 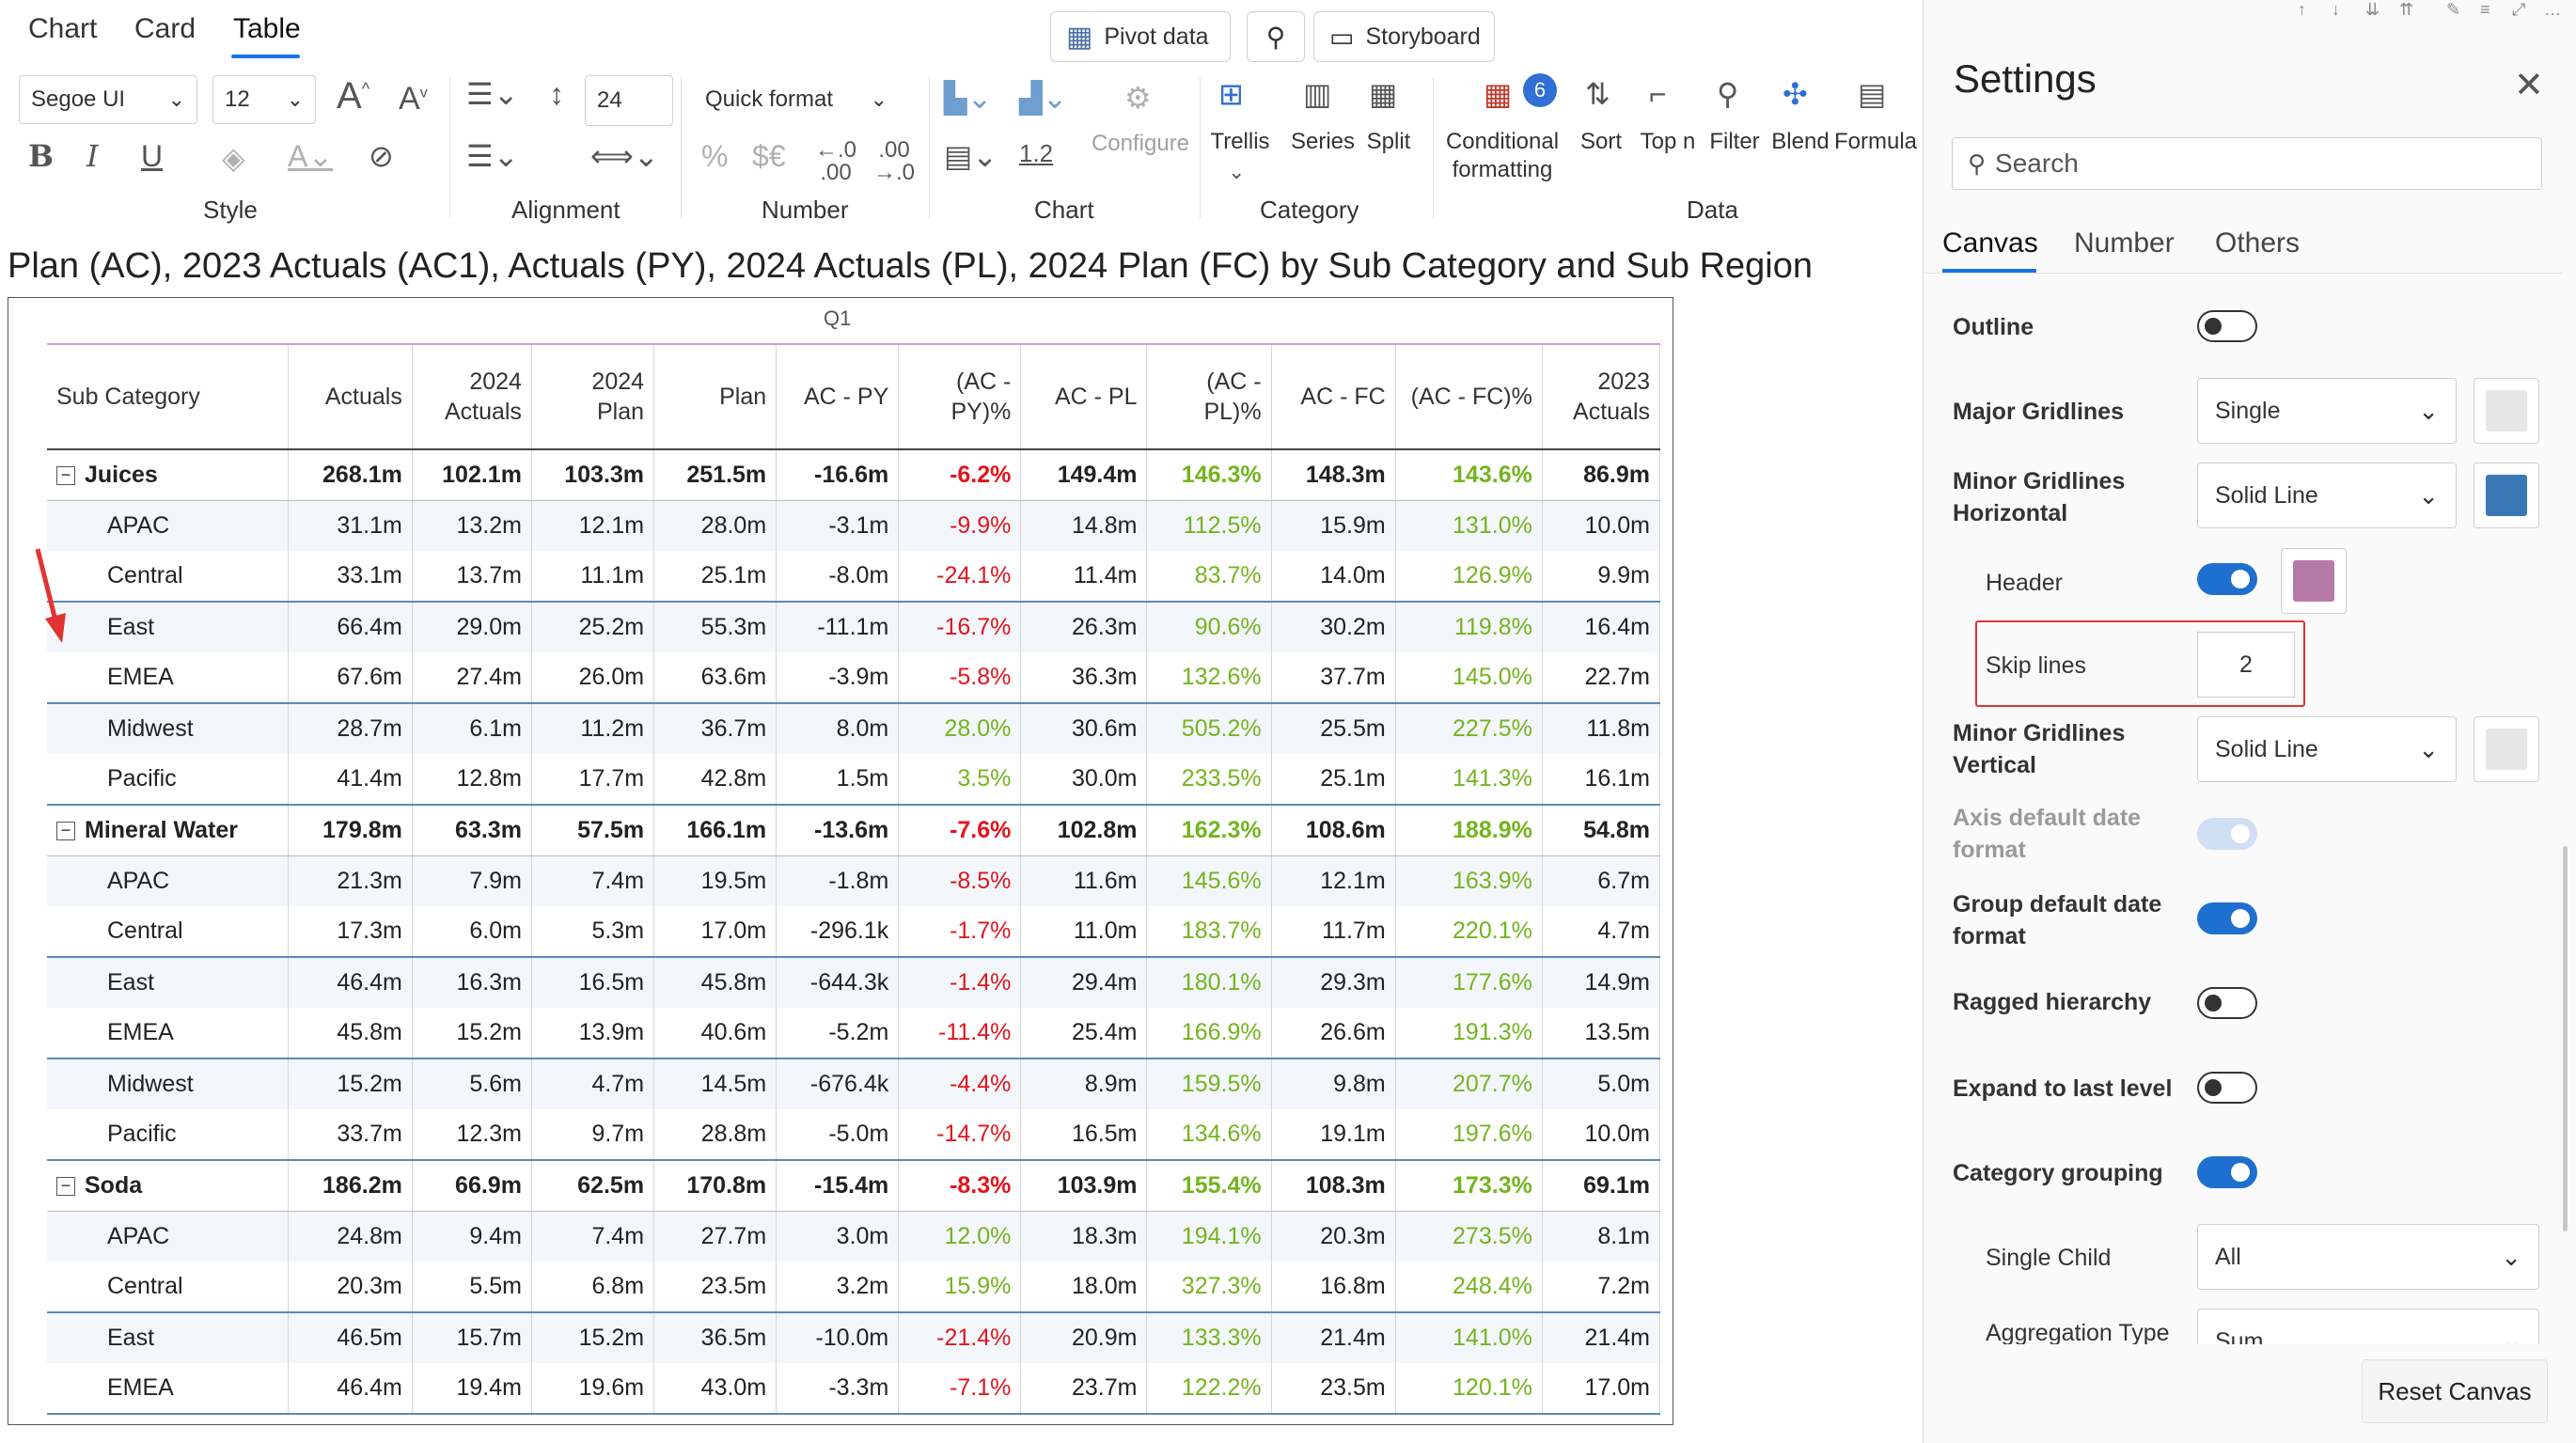 I want to click on chevron-down-icon: ⌄, so click(x=1237, y=172).